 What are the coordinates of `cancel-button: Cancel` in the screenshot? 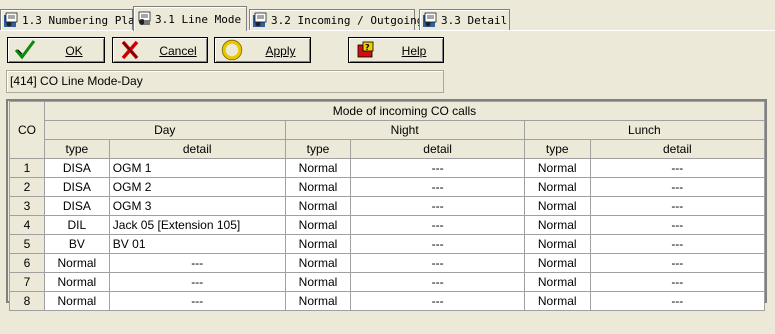 It's located at (160, 50).